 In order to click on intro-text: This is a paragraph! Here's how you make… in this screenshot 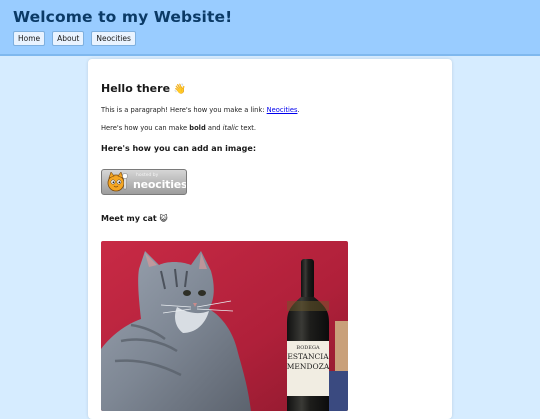, I will do `click(184, 110)`.